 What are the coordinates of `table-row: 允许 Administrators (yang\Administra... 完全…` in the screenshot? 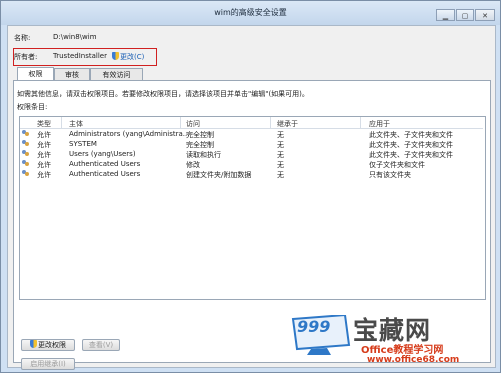 It's located at (251, 134).